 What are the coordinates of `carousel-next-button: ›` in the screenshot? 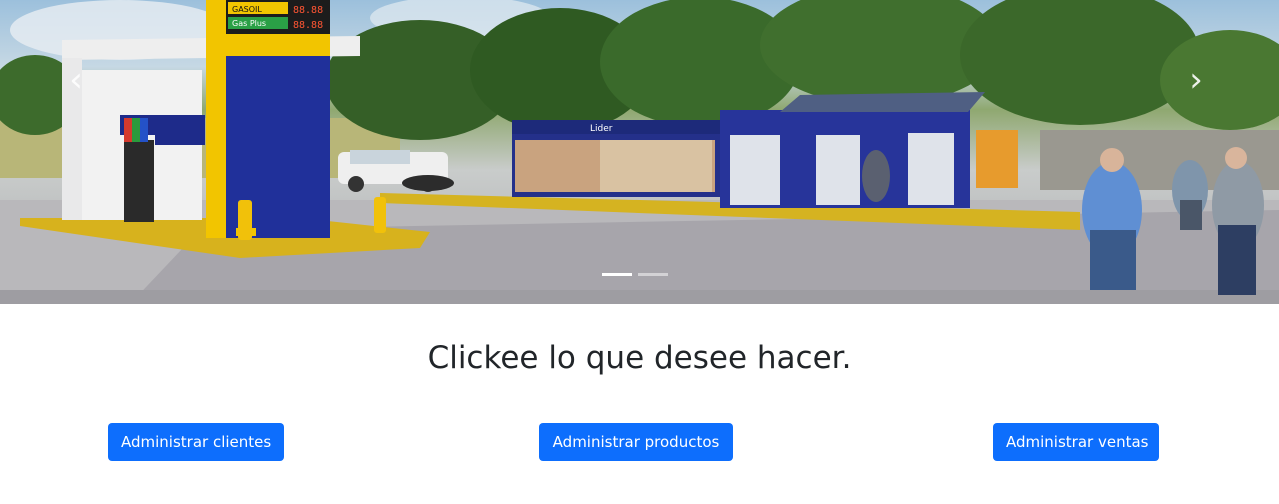 It's located at (1196, 80).